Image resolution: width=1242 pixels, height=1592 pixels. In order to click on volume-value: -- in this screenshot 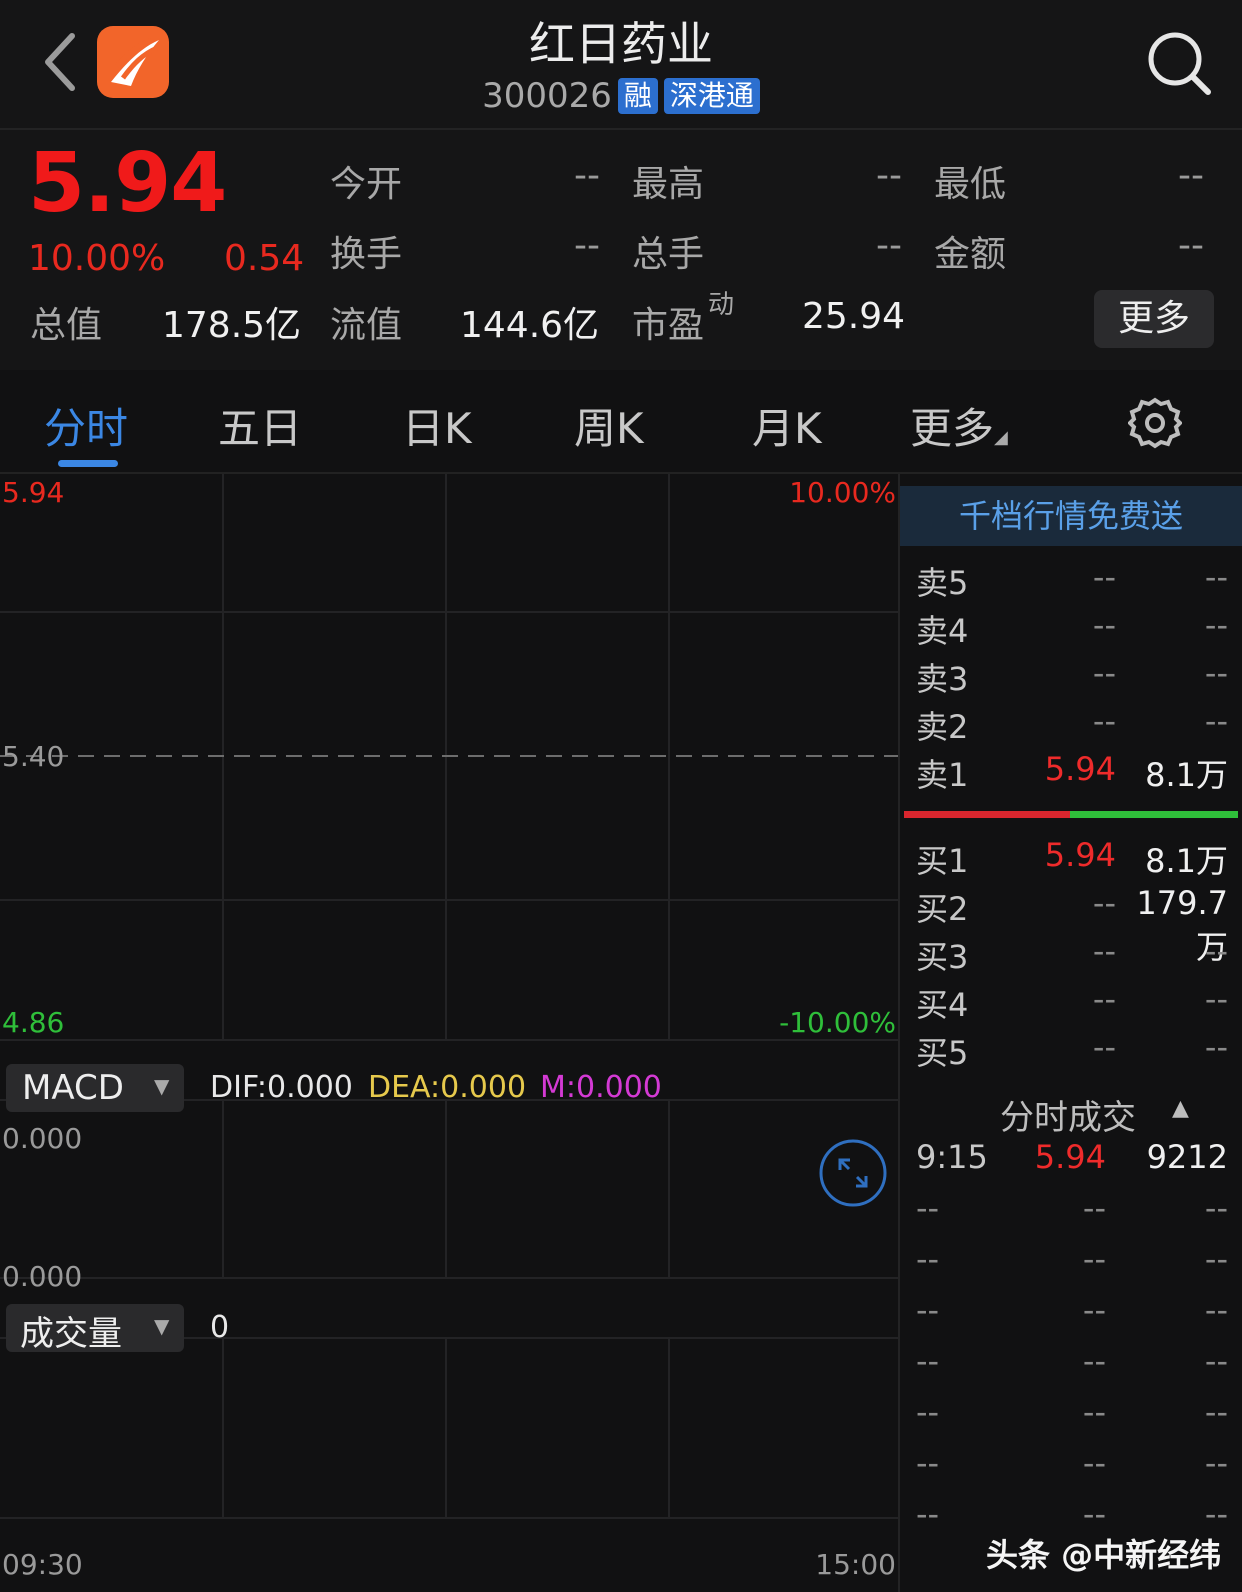, I will do `click(889, 245)`.